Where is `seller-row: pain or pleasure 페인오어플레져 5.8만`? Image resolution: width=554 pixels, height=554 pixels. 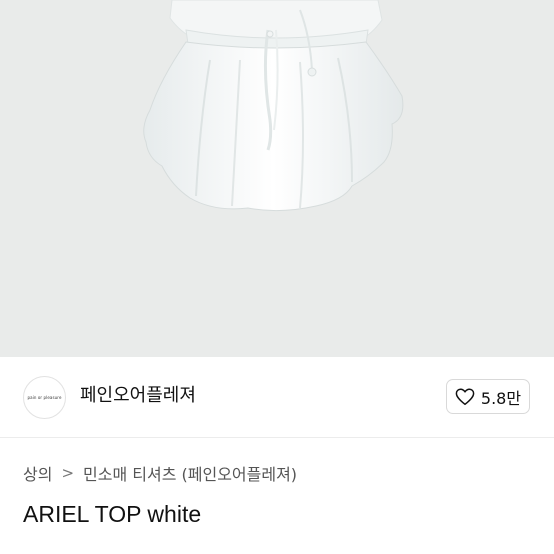 seller-row: pain or pleasure 페인오어플레져 5.8만 is located at coordinates (277, 397).